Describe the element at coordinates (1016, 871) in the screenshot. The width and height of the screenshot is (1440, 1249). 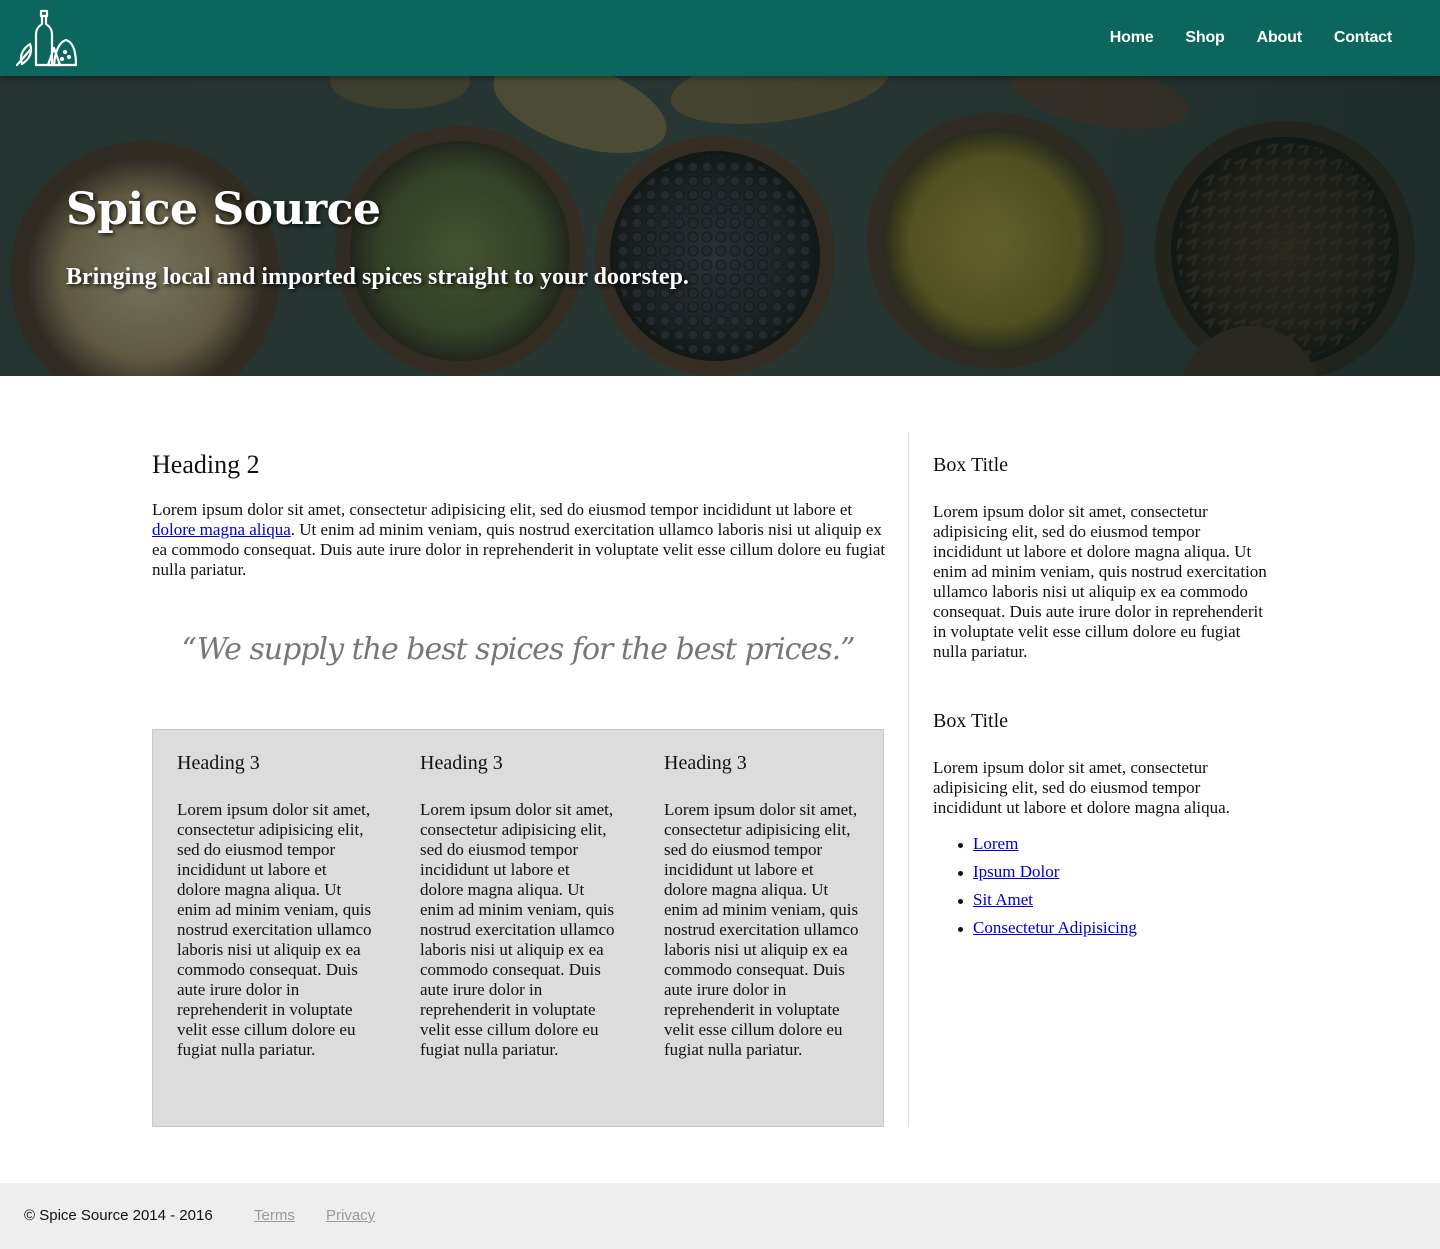
I see `sidebar-link-ipsum-dolor: Ipsum Dolor` at that location.